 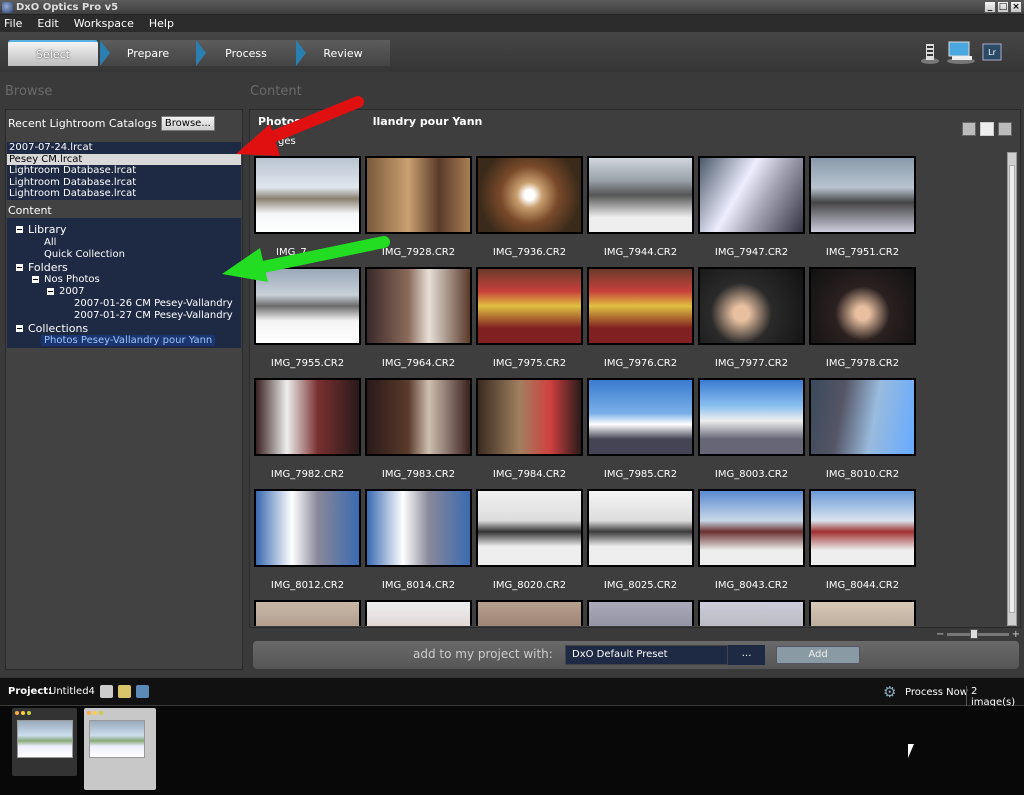 I want to click on edit-project-icon, so click(x=124, y=691).